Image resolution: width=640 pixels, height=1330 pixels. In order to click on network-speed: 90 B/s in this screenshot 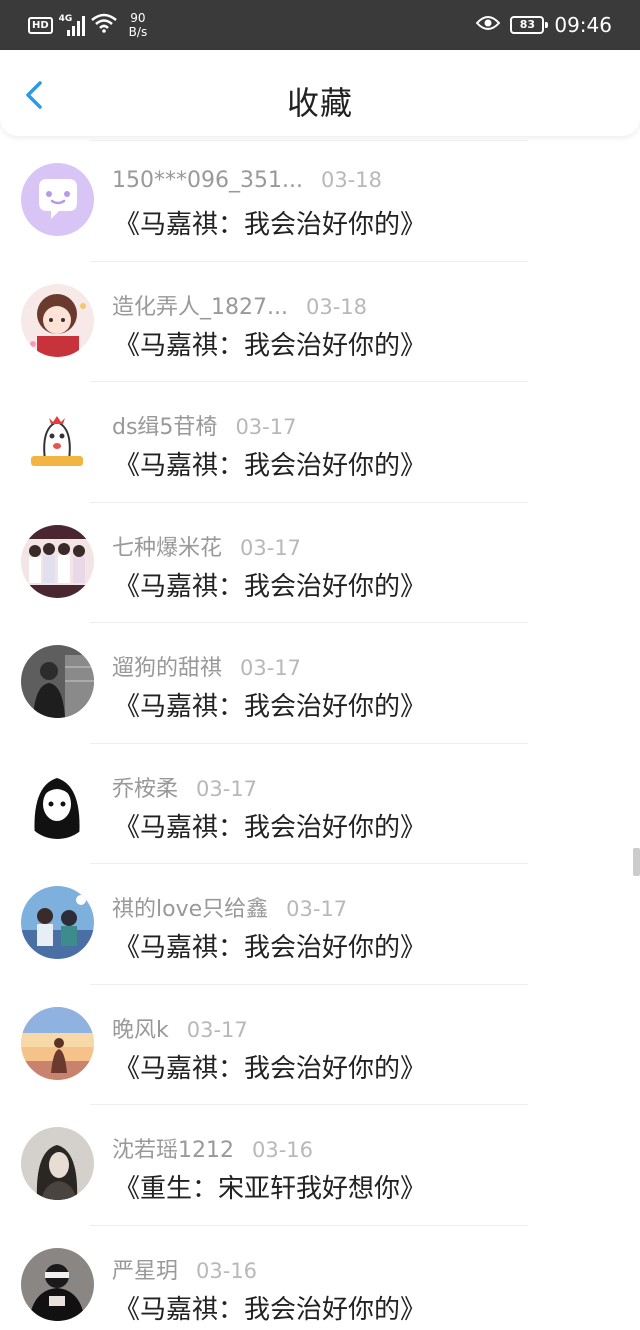, I will do `click(138, 25)`.